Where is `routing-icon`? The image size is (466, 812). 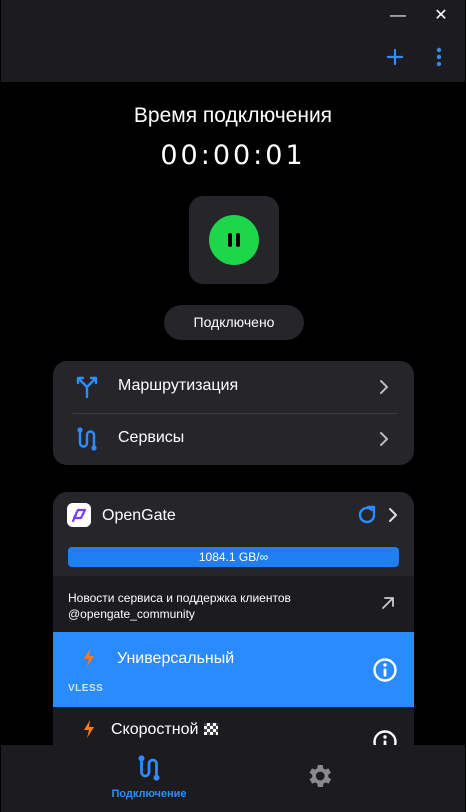 routing-icon is located at coordinates (87, 387).